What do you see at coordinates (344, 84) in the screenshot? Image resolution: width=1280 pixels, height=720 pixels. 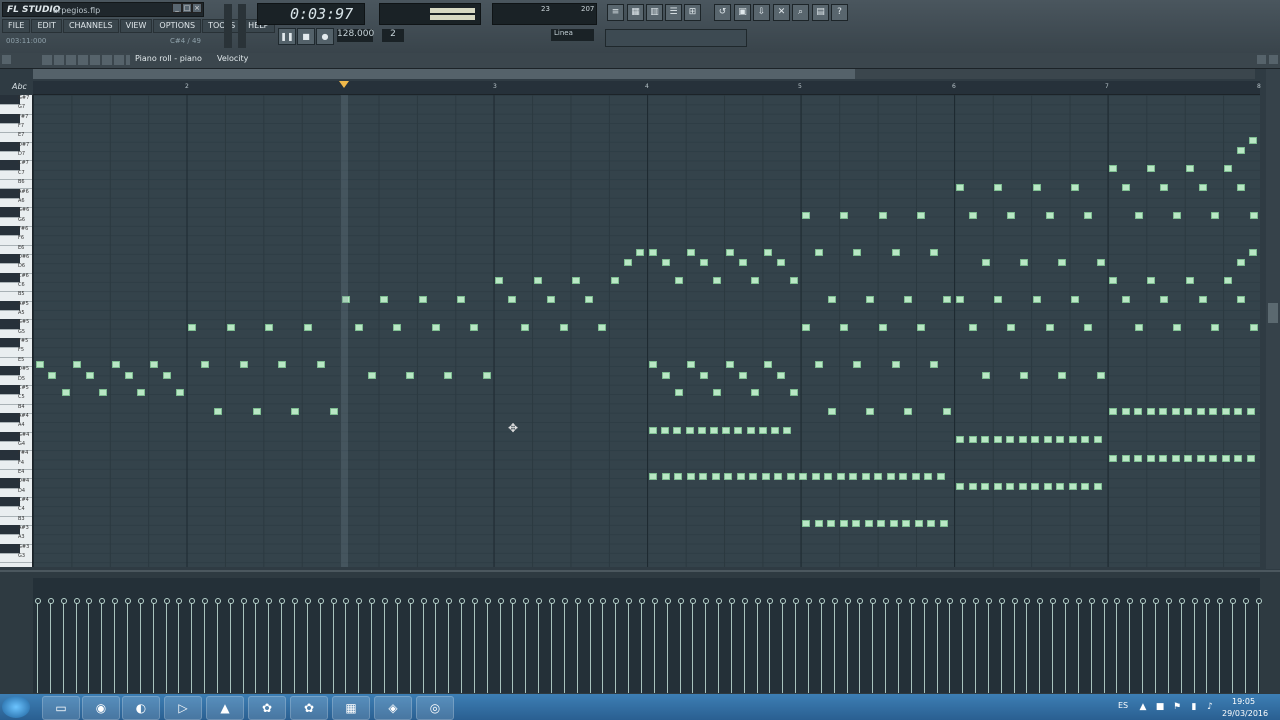 I see `playhead-marker` at bounding box center [344, 84].